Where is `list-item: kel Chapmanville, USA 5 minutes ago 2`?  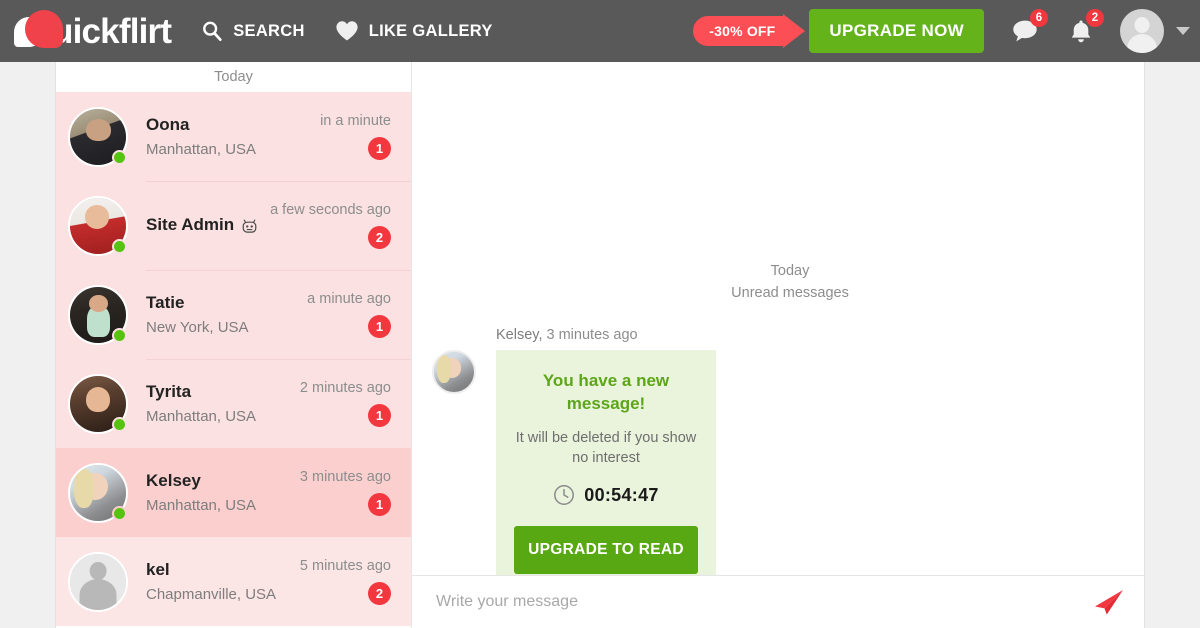
list-item: kel Chapmanville, USA 5 minutes ago 2 is located at coordinates (233, 581).